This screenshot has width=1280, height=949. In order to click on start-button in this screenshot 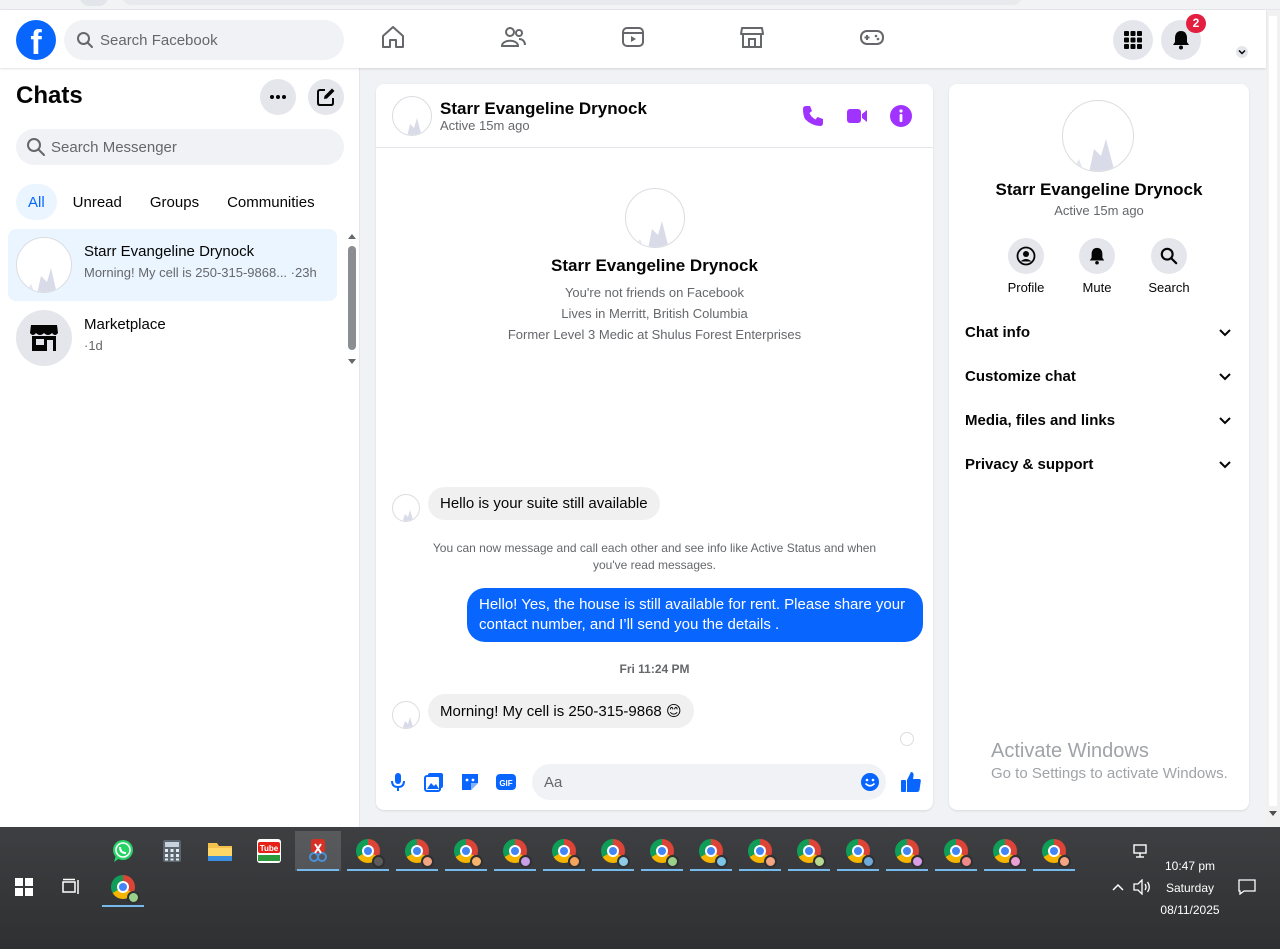, I will do `click(24, 887)`.